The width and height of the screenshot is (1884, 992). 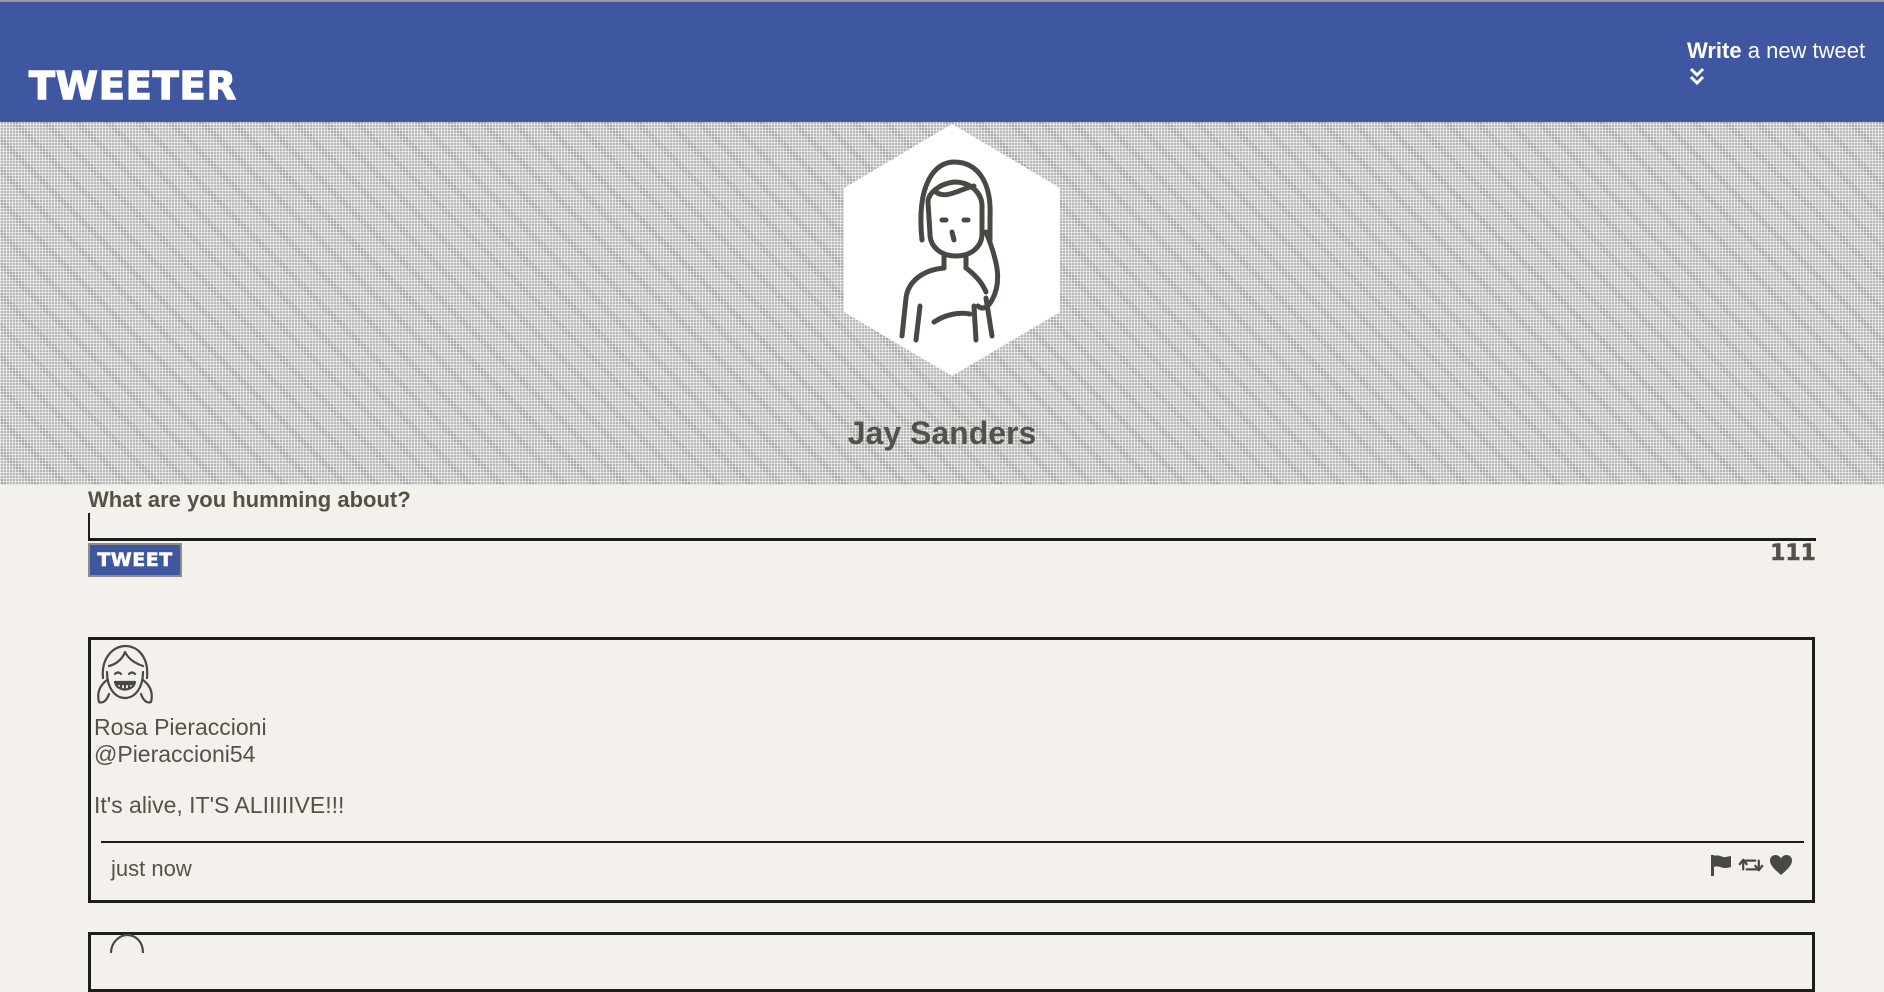 I want to click on double-chevron-down-icon, so click(x=1697, y=76).